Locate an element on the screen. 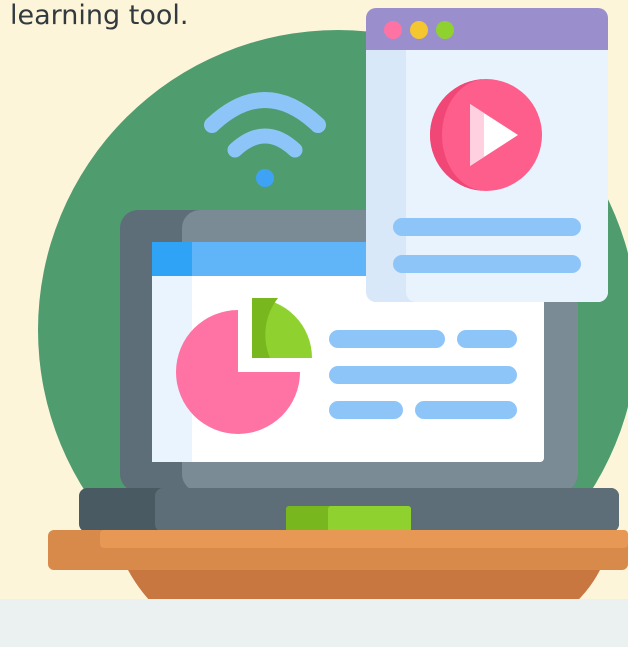 The width and height of the screenshot is (628, 647). bottom-band is located at coordinates (314, 623).